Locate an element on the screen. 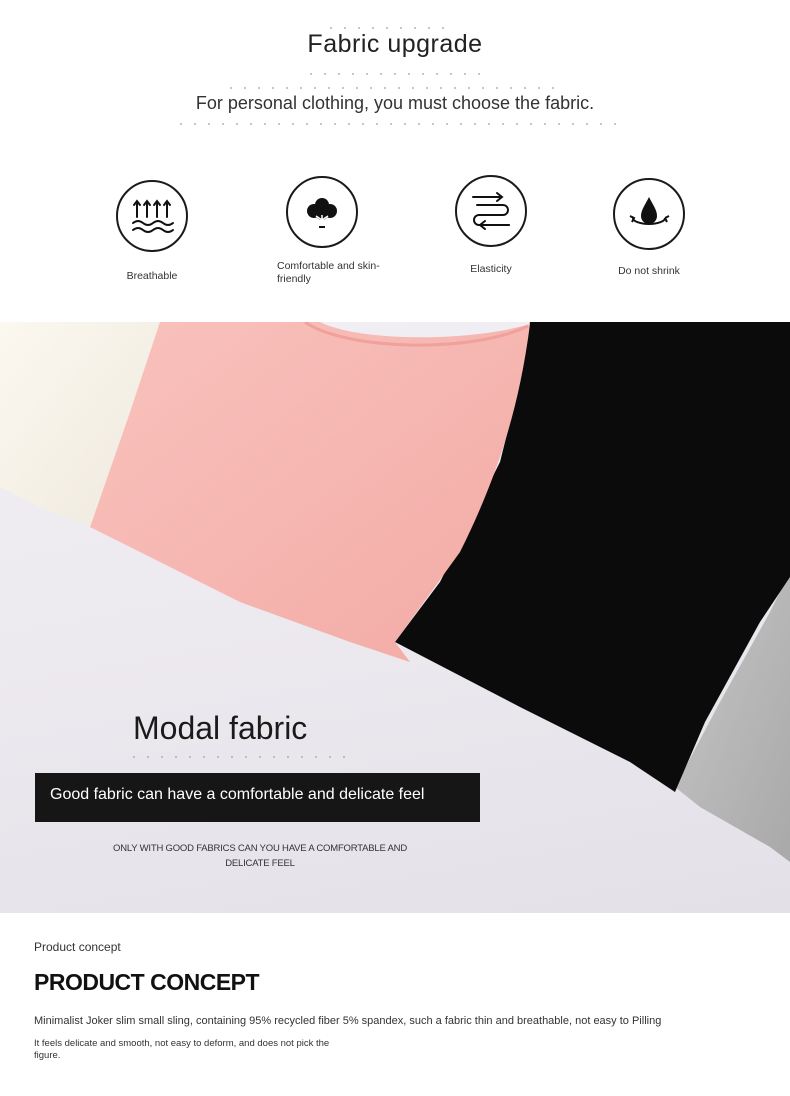 The height and width of the screenshot is (1096, 790). breathable-wave-icon is located at coordinates (152, 216).